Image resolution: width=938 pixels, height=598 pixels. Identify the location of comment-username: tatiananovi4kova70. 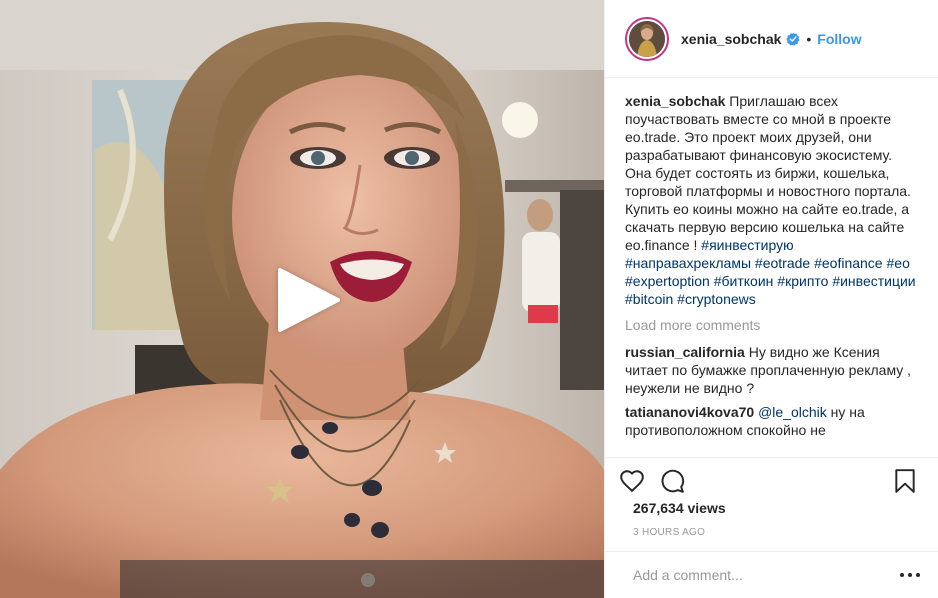
(689, 412).